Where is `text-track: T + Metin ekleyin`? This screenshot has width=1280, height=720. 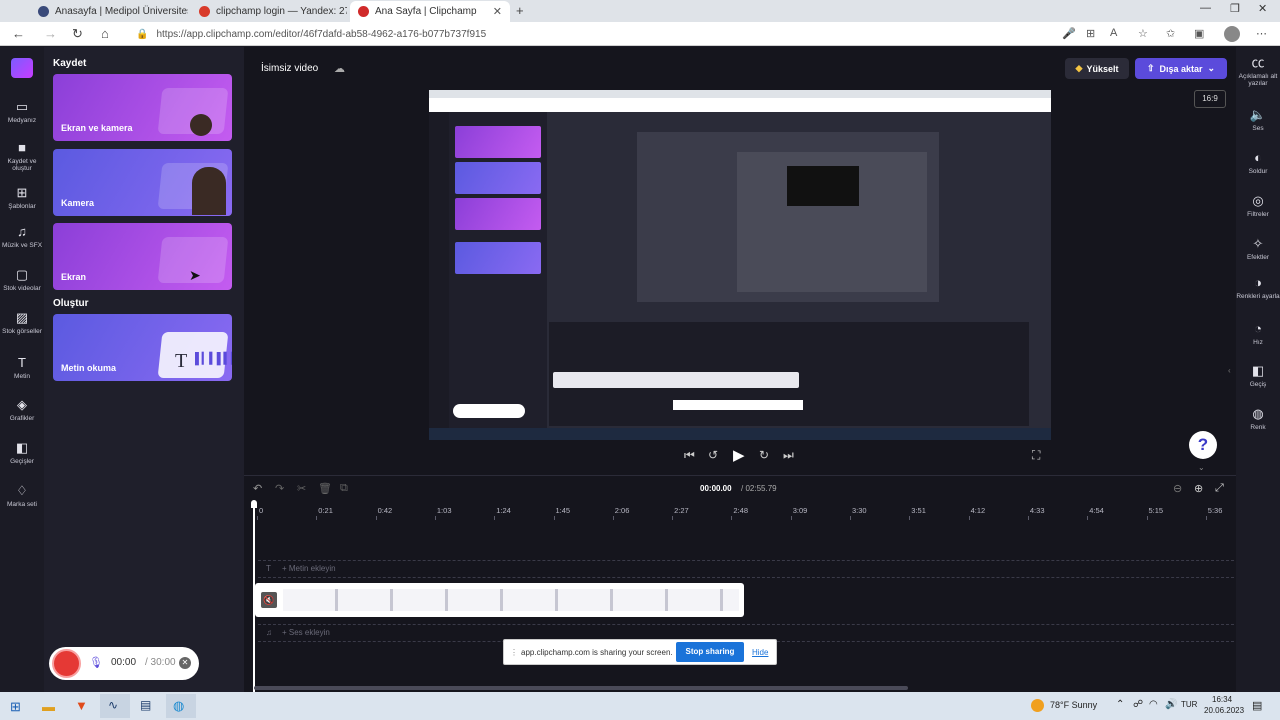 text-track: T + Metin ekleyin is located at coordinates (746, 569).